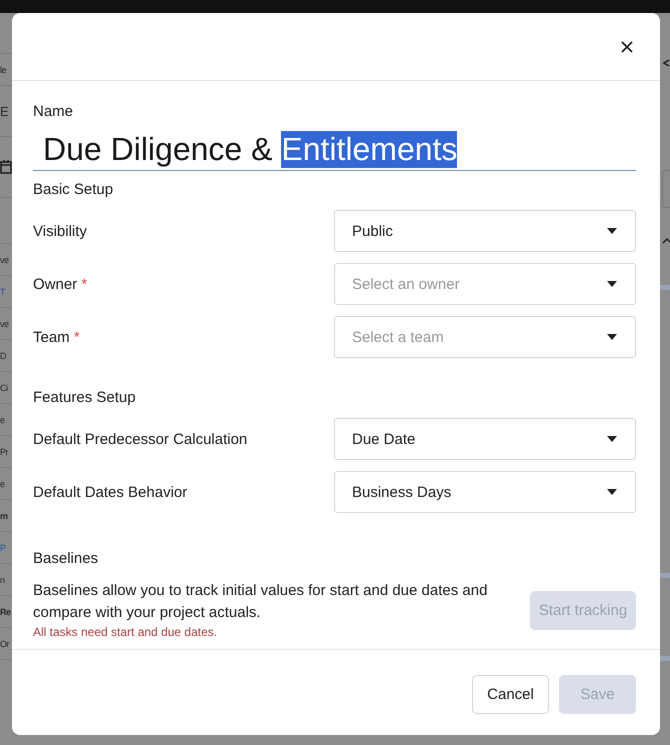 The height and width of the screenshot is (745, 670). Describe the element at coordinates (260, 602) in the screenshot. I see `description-text: Baselines allow you to track initial values for start and due dates and compare with your project actuals.` at that location.